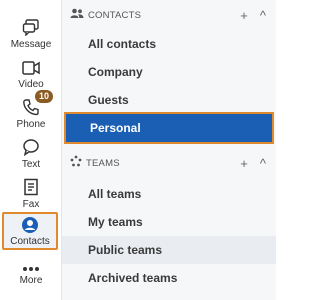  Describe the element at coordinates (31, 44) in the screenshot. I see `rail-label-message: Message` at that location.